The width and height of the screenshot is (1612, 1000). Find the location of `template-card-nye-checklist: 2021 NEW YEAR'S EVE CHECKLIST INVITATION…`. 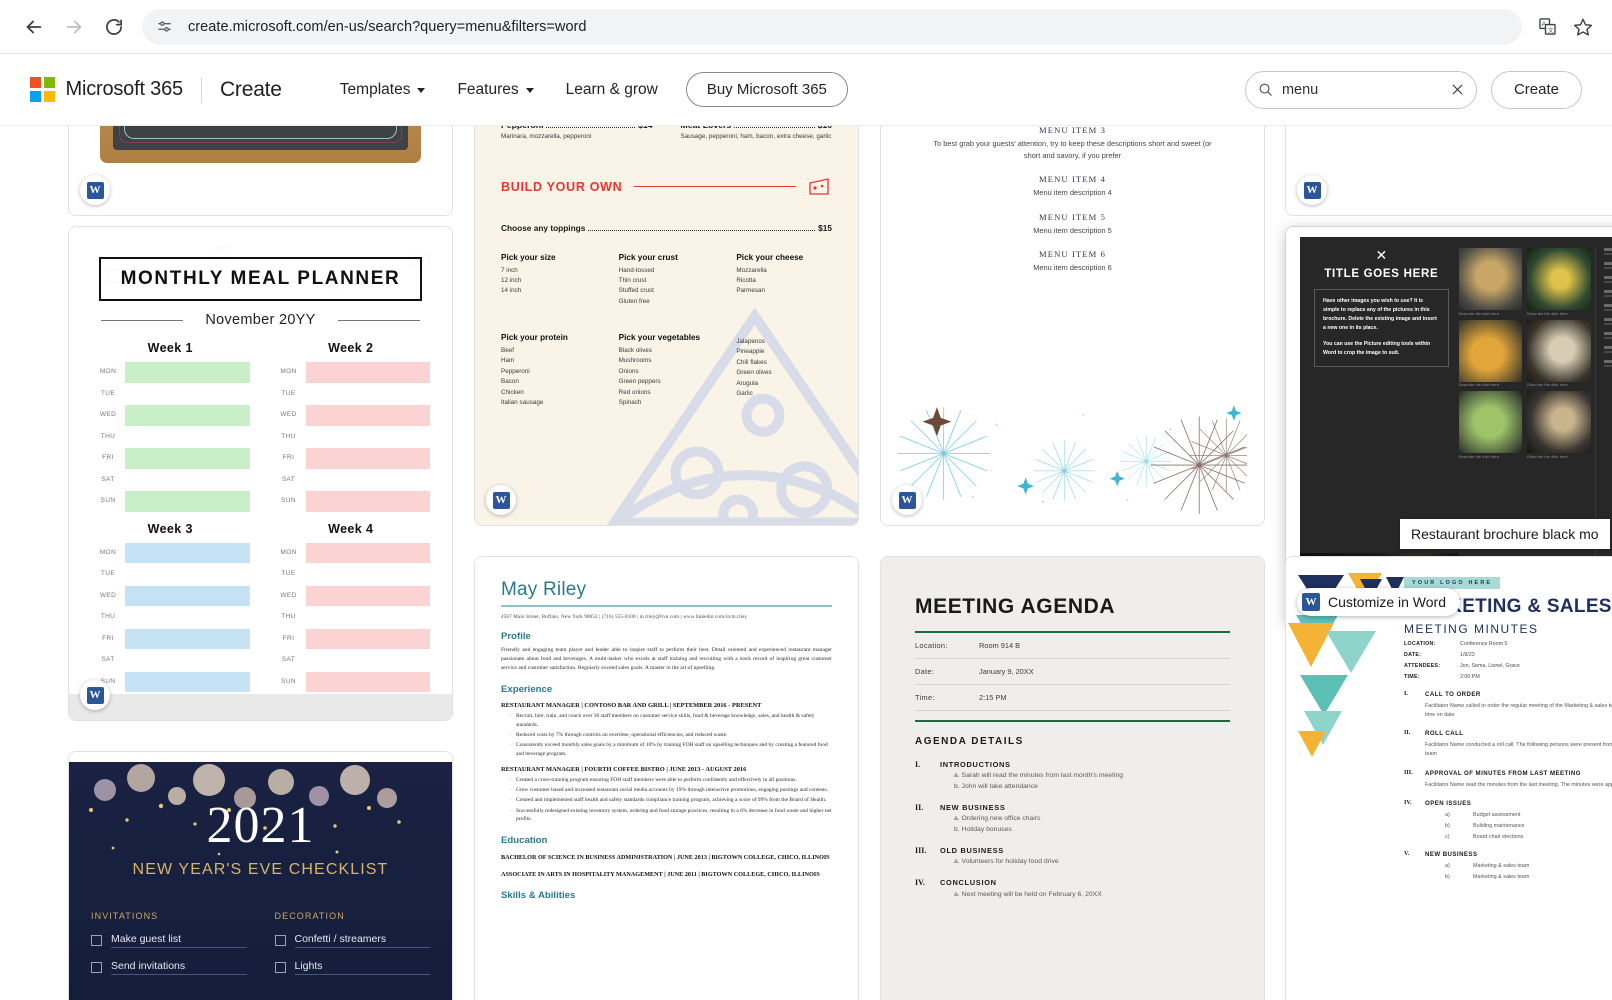

template-card-nye-checklist: 2021 NEW YEAR'S EVE CHECKLIST INVITATION… is located at coordinates (260, 875).